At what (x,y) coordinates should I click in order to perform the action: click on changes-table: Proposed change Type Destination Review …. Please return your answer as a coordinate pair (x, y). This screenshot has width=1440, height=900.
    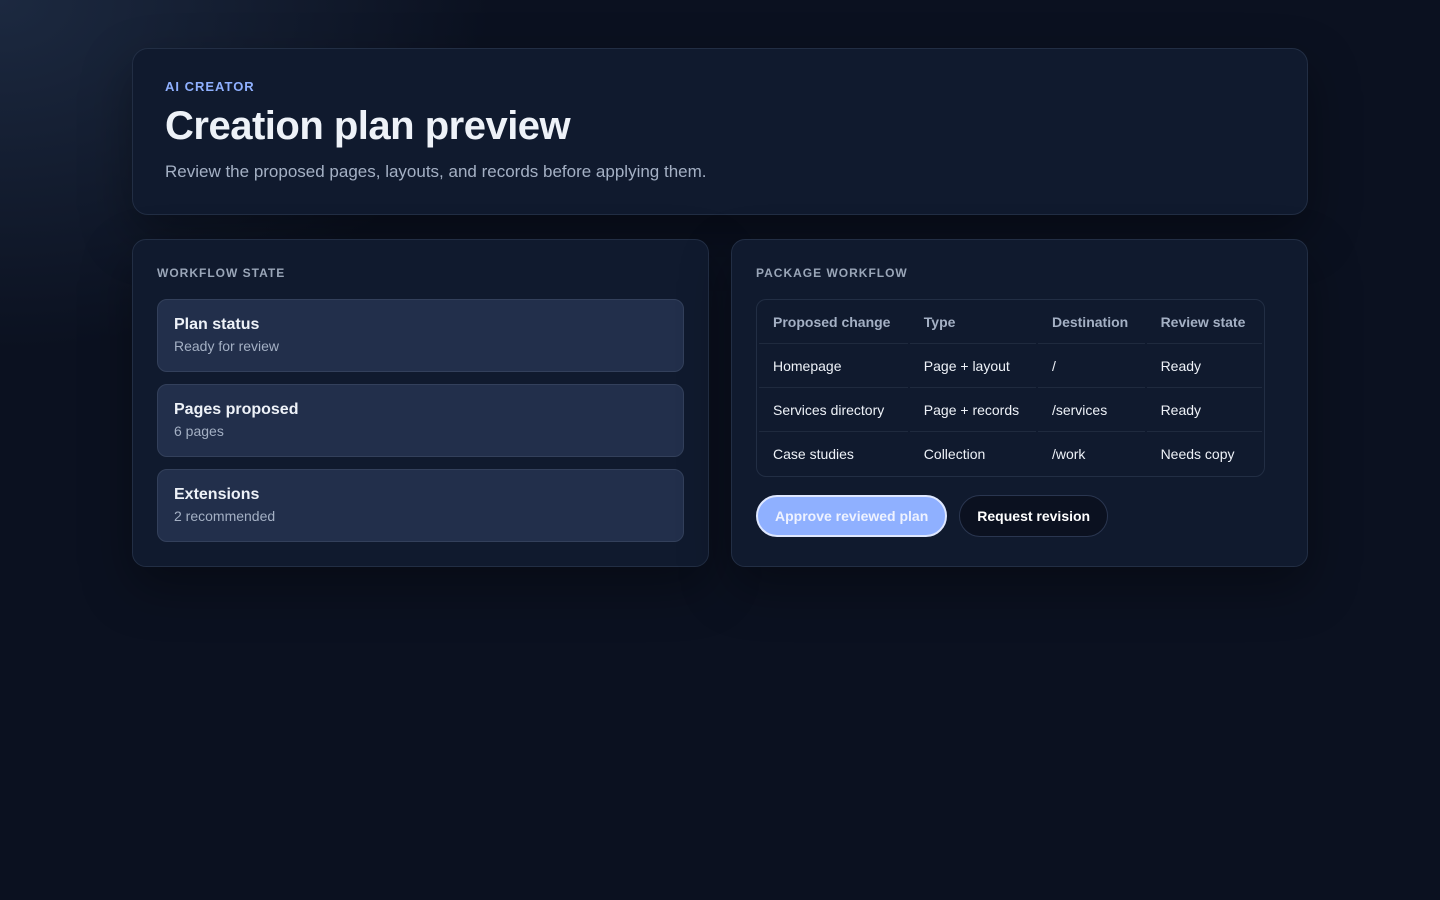
    Looking at the image, I should click on (1010, 388).